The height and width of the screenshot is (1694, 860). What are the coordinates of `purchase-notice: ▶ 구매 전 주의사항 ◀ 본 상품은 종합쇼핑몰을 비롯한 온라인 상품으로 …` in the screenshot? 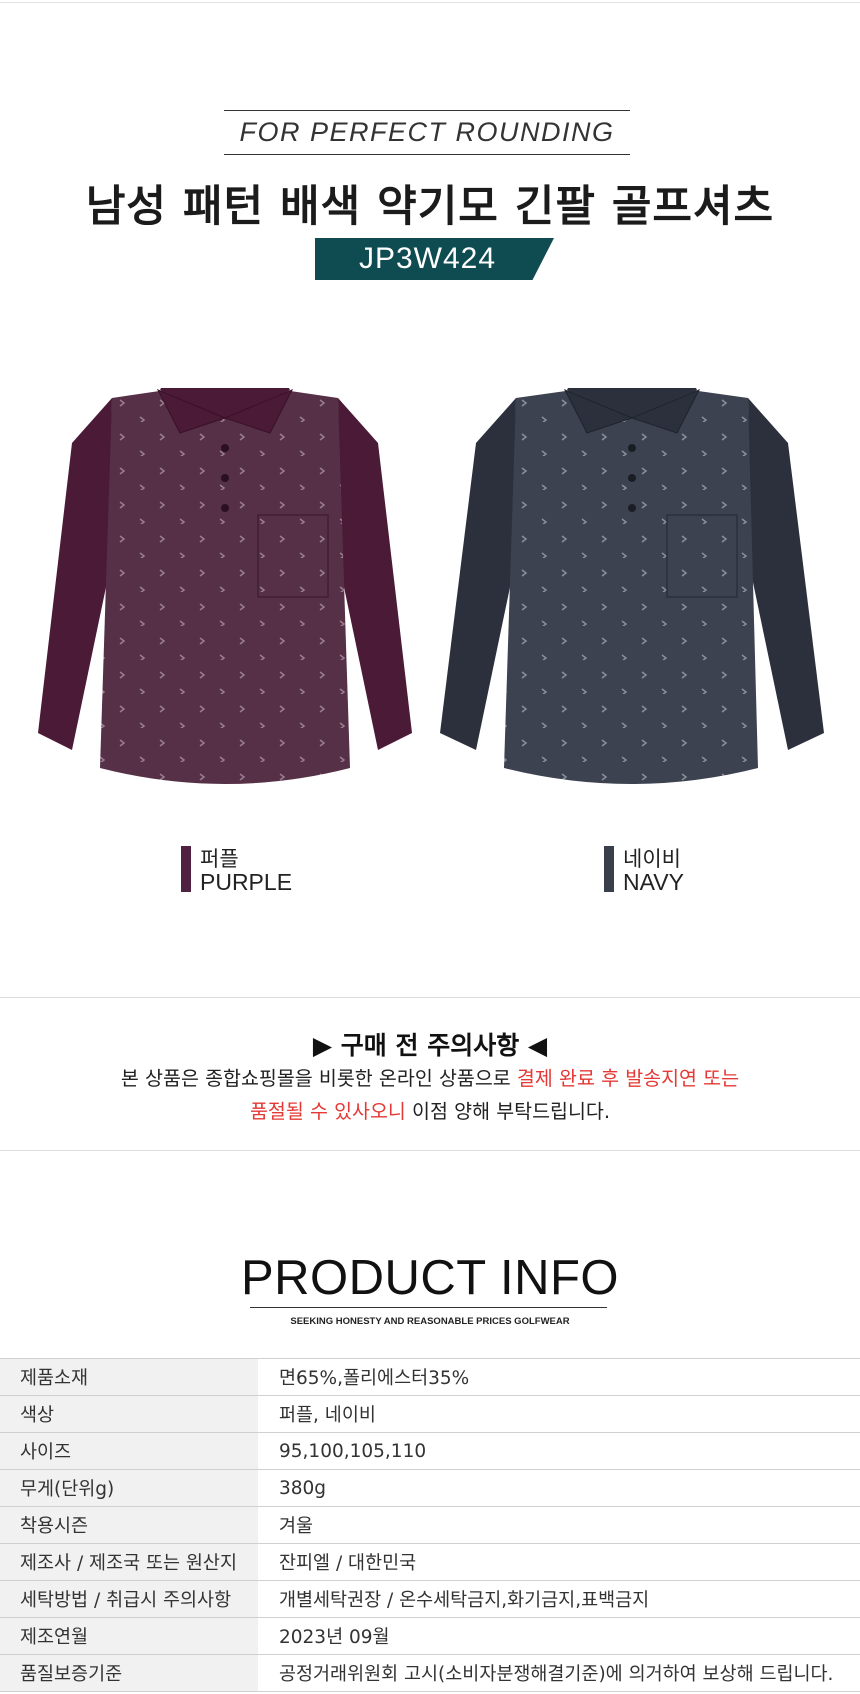 It's located at (430, 1074).